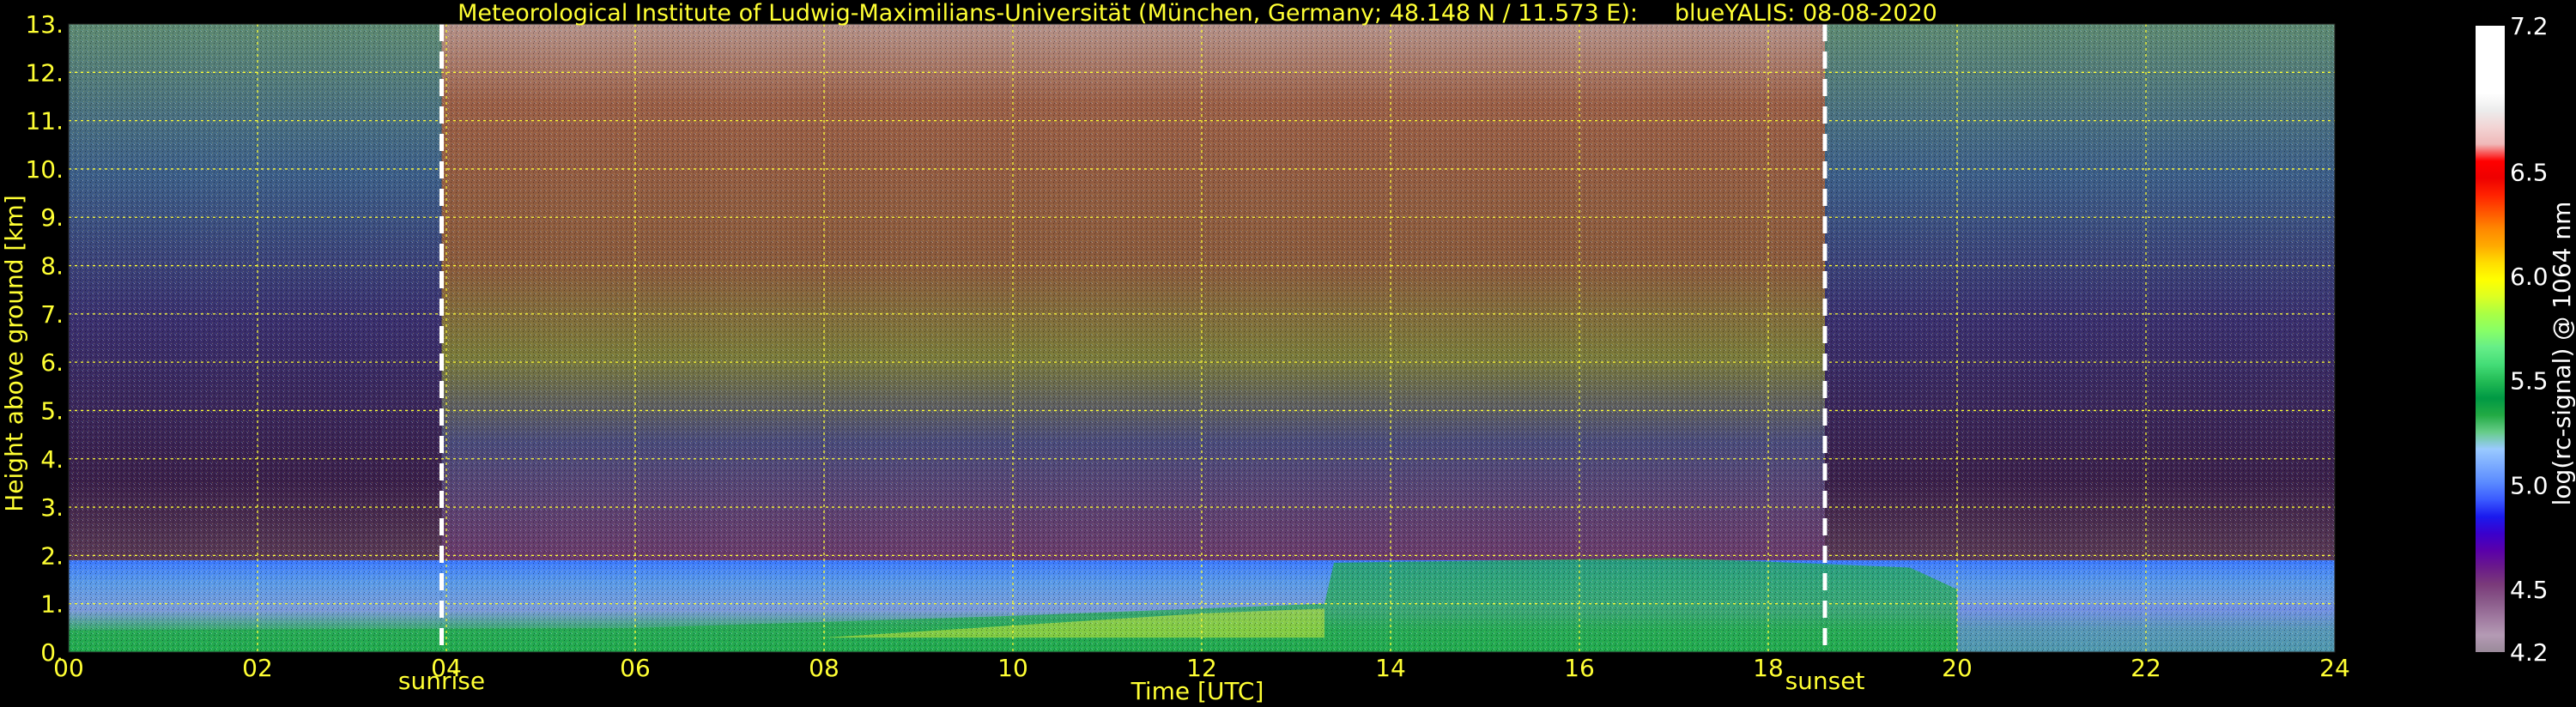 The height and width of the screenshot is (707, 2576). What do you see at coordinates (2334, 668) in the screenshot?
I see `x-tick-label: 24` at bounding box center [2334, 668].